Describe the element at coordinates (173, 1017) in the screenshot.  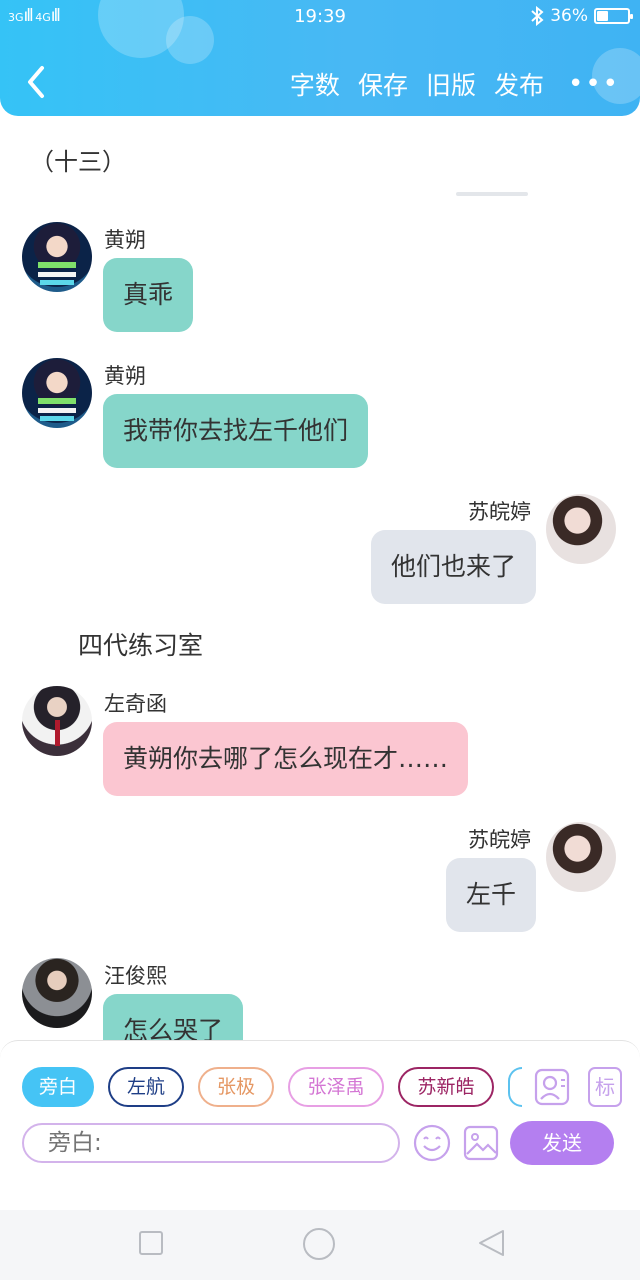
I see `message-bubble: 怎么哭了` at that location.